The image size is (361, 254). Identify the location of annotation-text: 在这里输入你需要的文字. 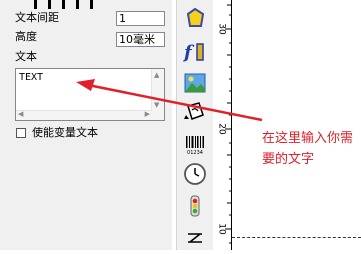
(308, 149).